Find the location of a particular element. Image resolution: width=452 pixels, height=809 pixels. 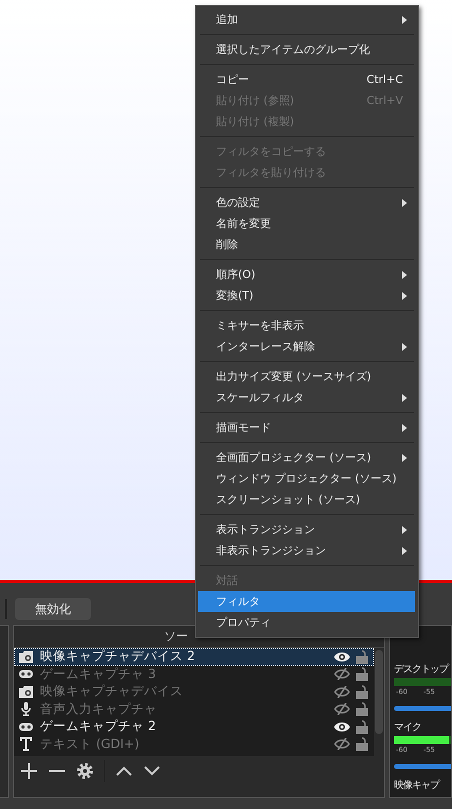

source-item: ゲームキャプチャ 2 is located at coordinates (194, 727).